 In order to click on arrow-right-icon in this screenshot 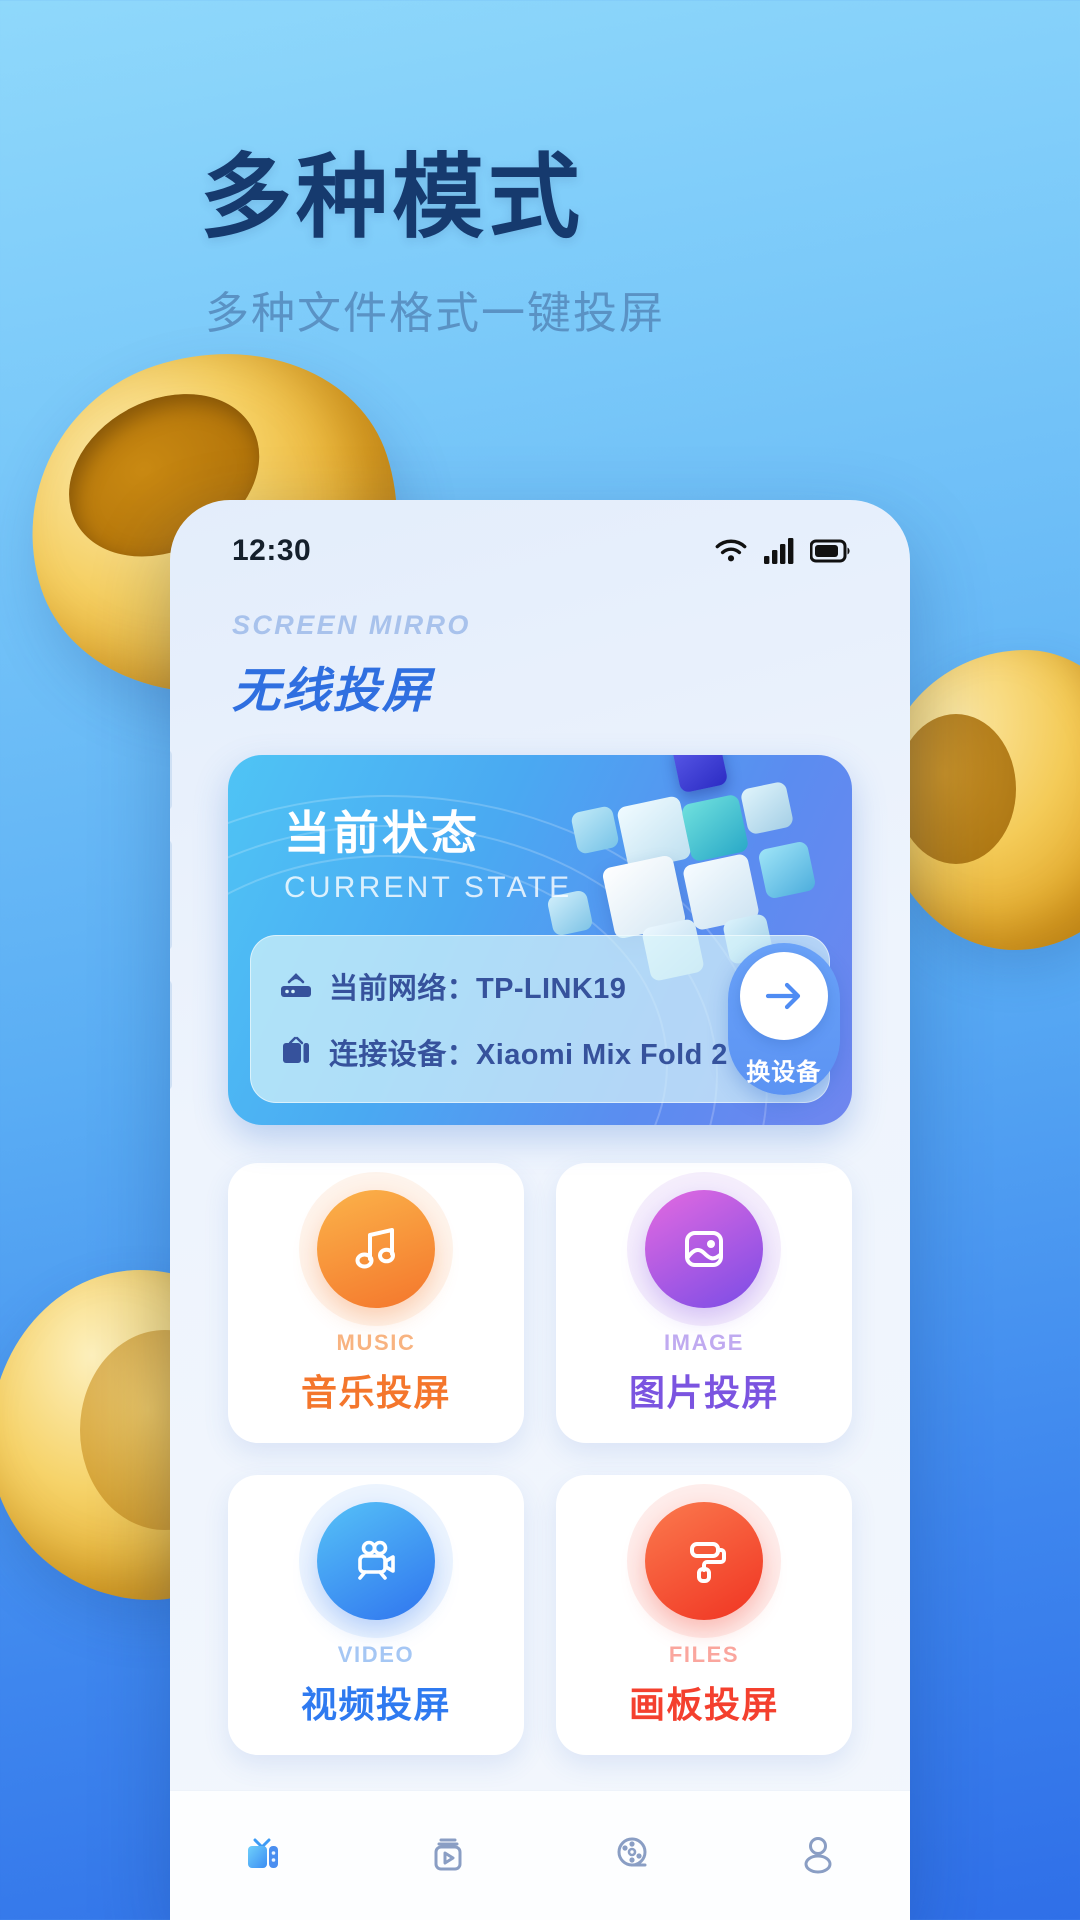, I will do `click(783, 995)`.